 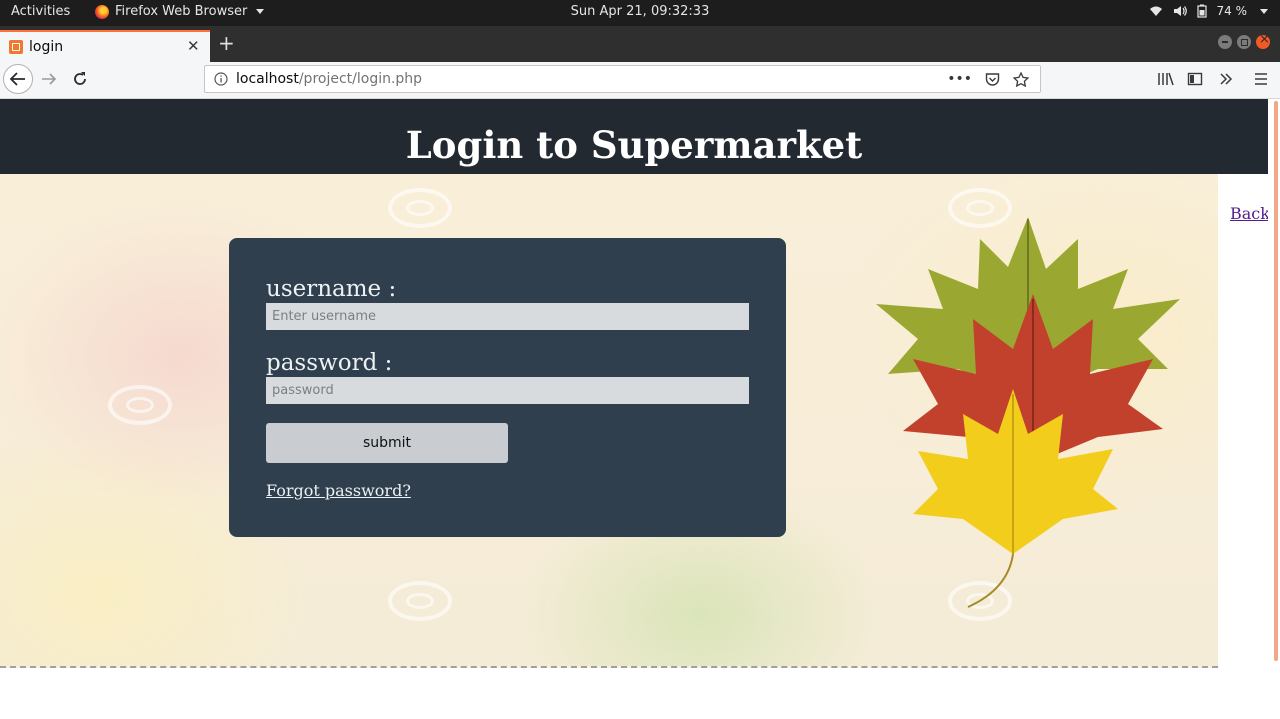 What do you see at coordinates (1021, 79) in the screenshot?
I see `bookmark-star-icon` at bounding box center [1021, 79].